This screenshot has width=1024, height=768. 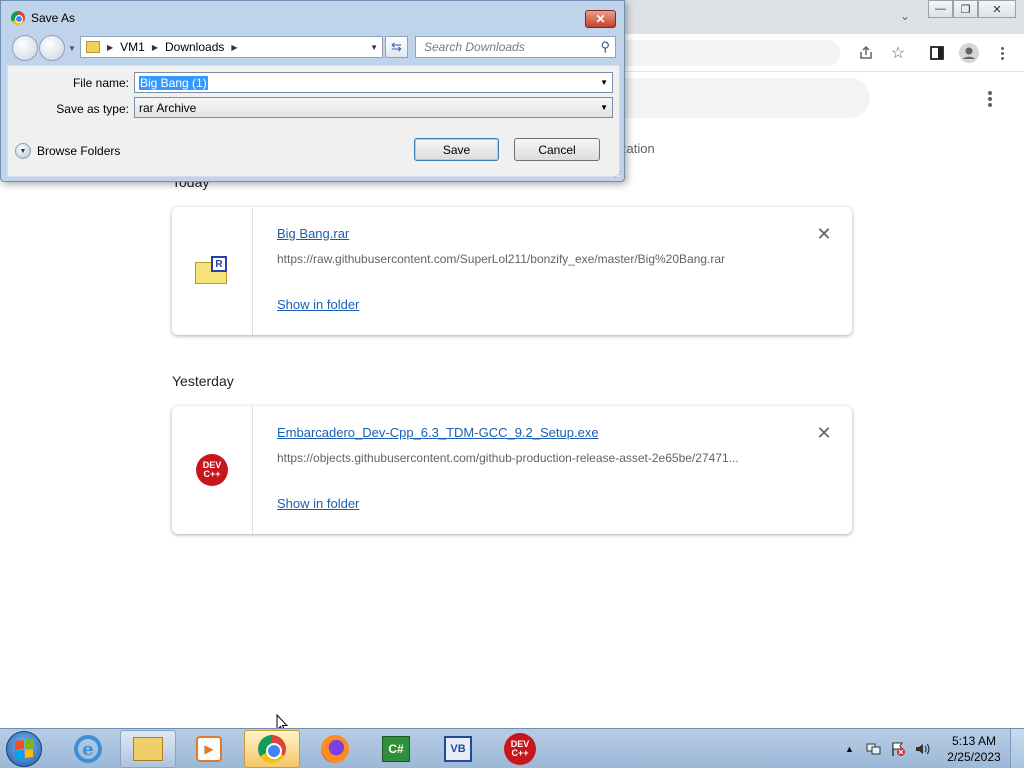 What do you see at coordinates (168, 107) in the screenshot?
I see `save-as-type-value: rar Archive` at bounding box center [168, 107].